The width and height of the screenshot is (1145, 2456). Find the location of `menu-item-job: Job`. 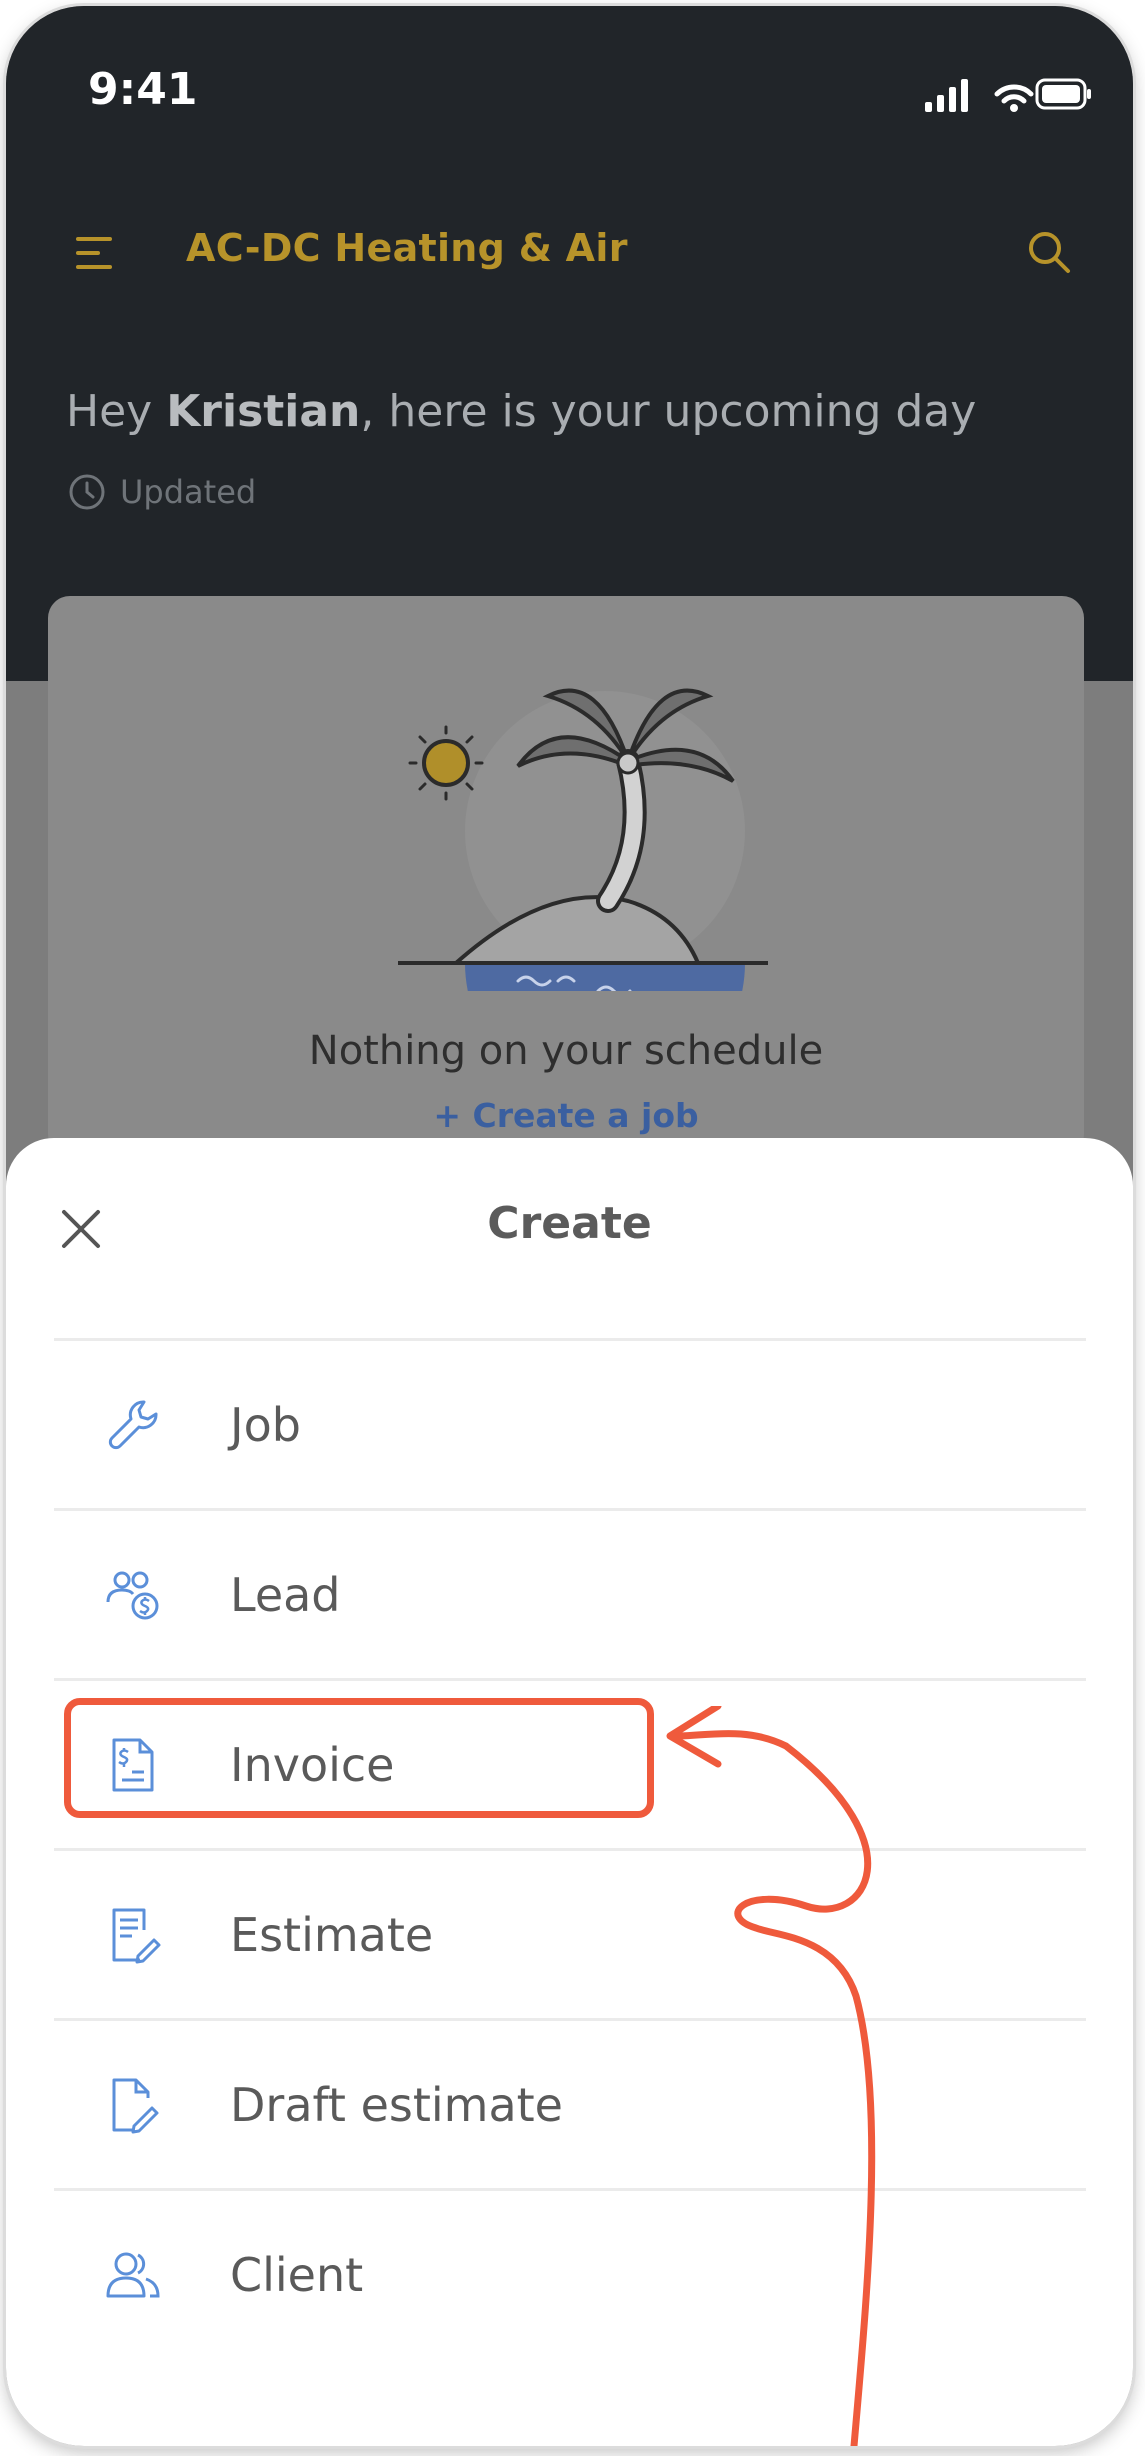

menu-item-job: Job is located at coordinates (570, 1423).